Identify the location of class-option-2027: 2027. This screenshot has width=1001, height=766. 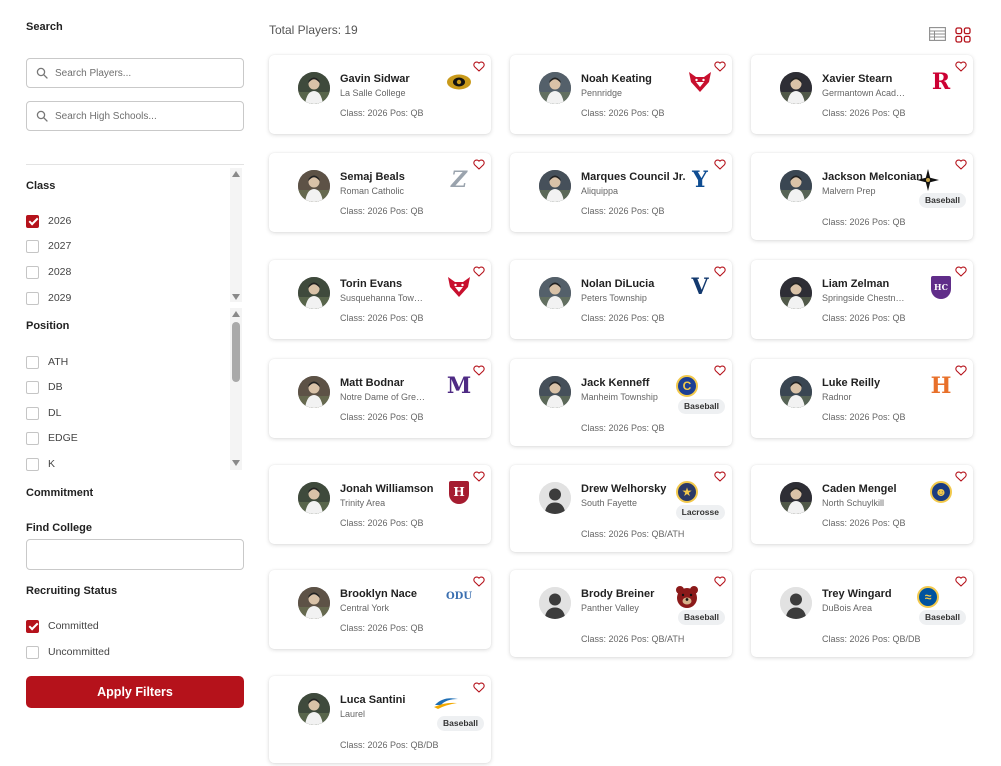
(48, 246).